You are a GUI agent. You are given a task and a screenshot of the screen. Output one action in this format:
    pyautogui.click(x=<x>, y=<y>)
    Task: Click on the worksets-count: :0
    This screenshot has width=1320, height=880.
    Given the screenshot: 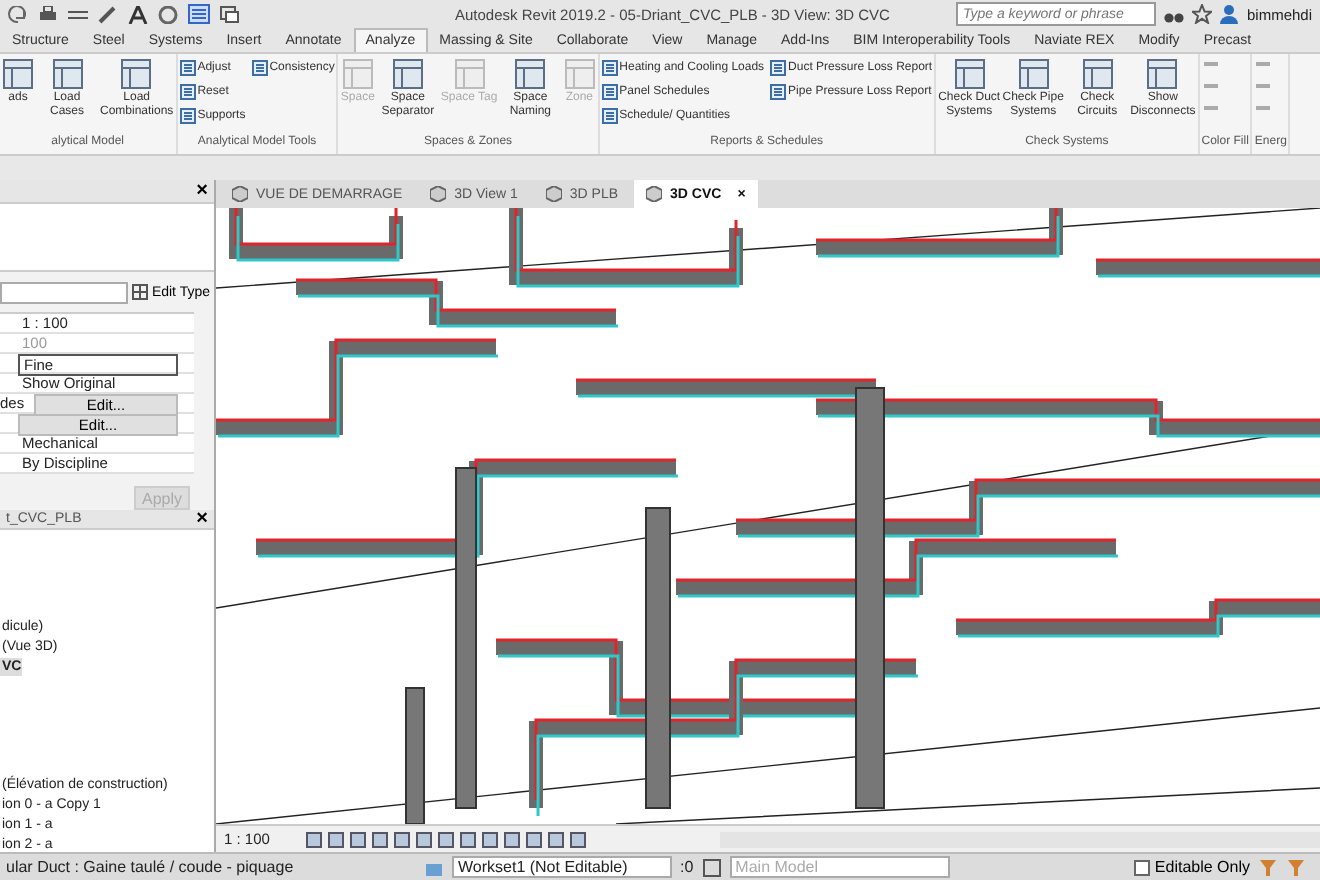 What is the action you would take?
    pyautogui.click(x=687, y=867)
    